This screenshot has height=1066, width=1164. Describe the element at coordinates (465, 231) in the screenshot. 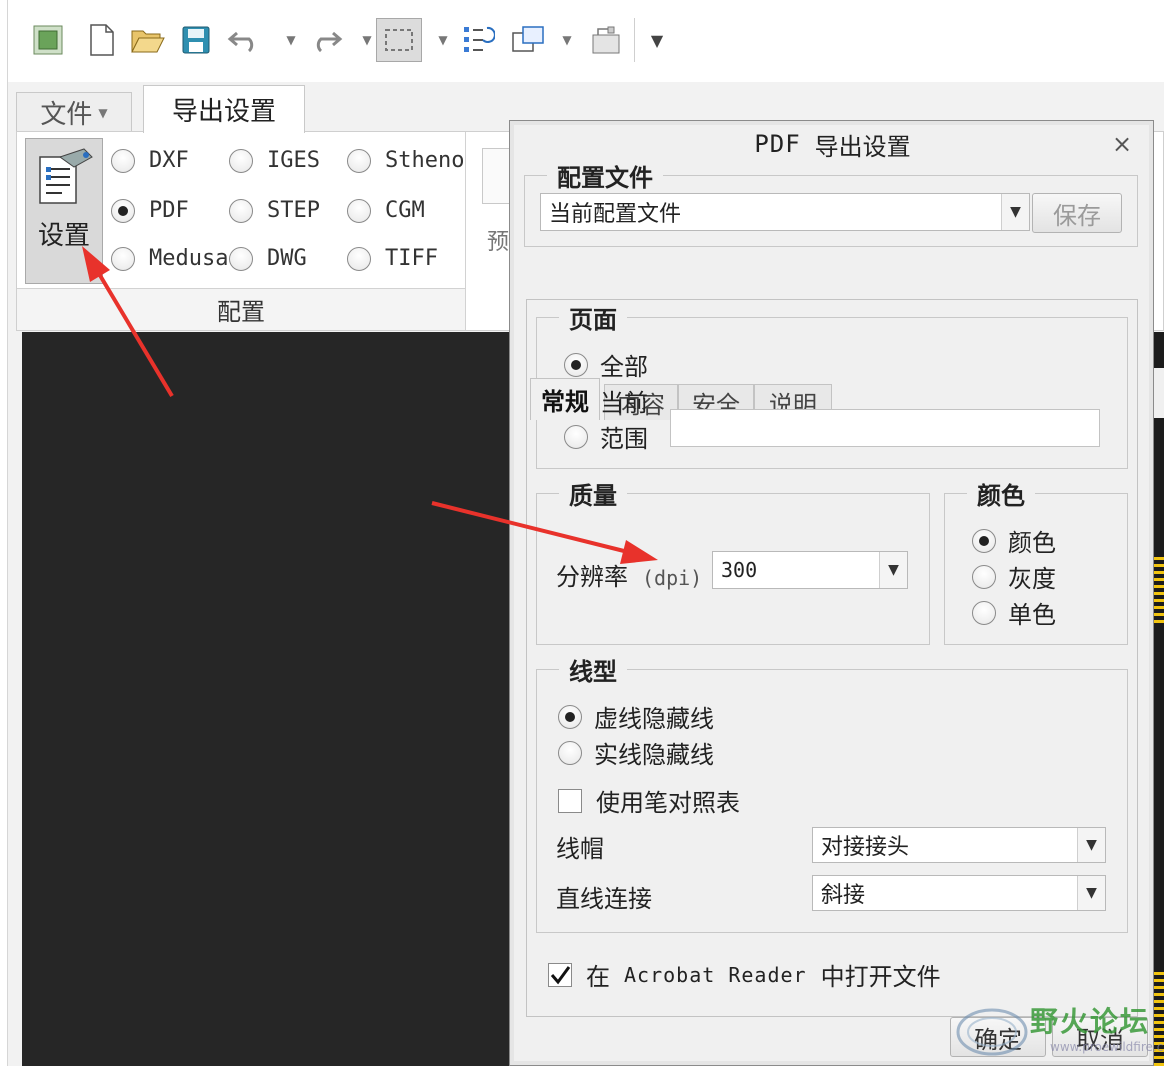

I see `ribbon-group-separator` at that location.